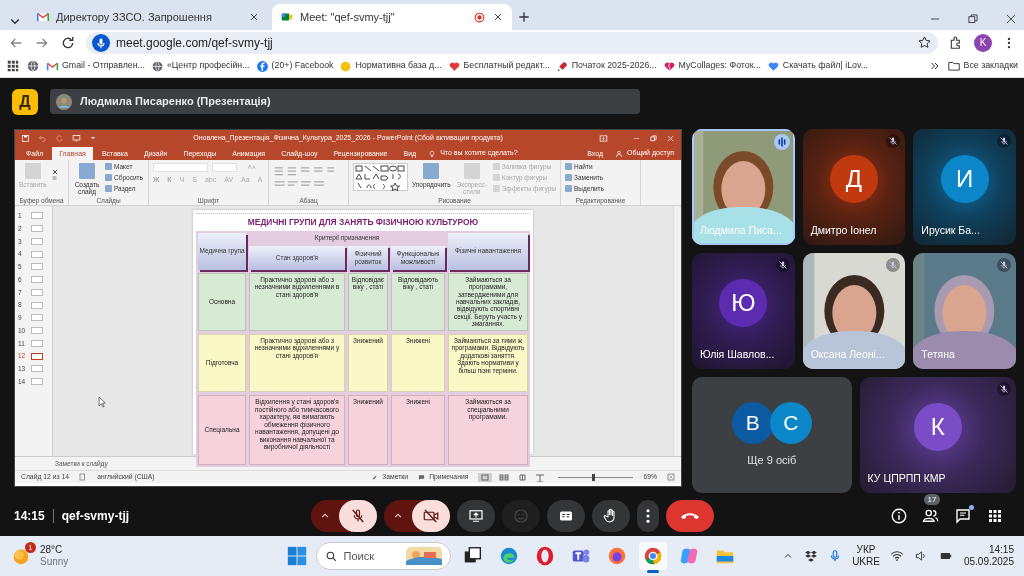 The height and width of the screenshot is (576, 1024). I want to click on lightbulb-icon, so click(432, 153).